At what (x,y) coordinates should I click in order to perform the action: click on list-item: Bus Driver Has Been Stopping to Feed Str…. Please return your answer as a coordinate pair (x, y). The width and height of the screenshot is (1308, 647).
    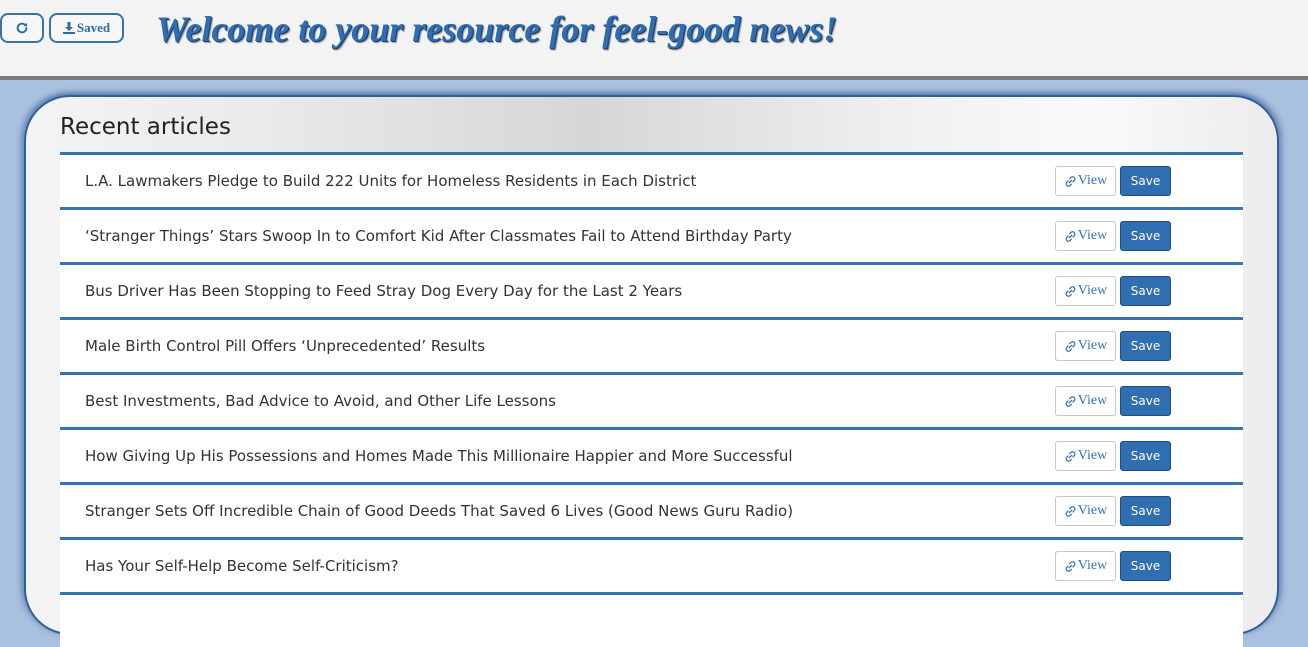
    Looking at the image, I should click on (651, 289).